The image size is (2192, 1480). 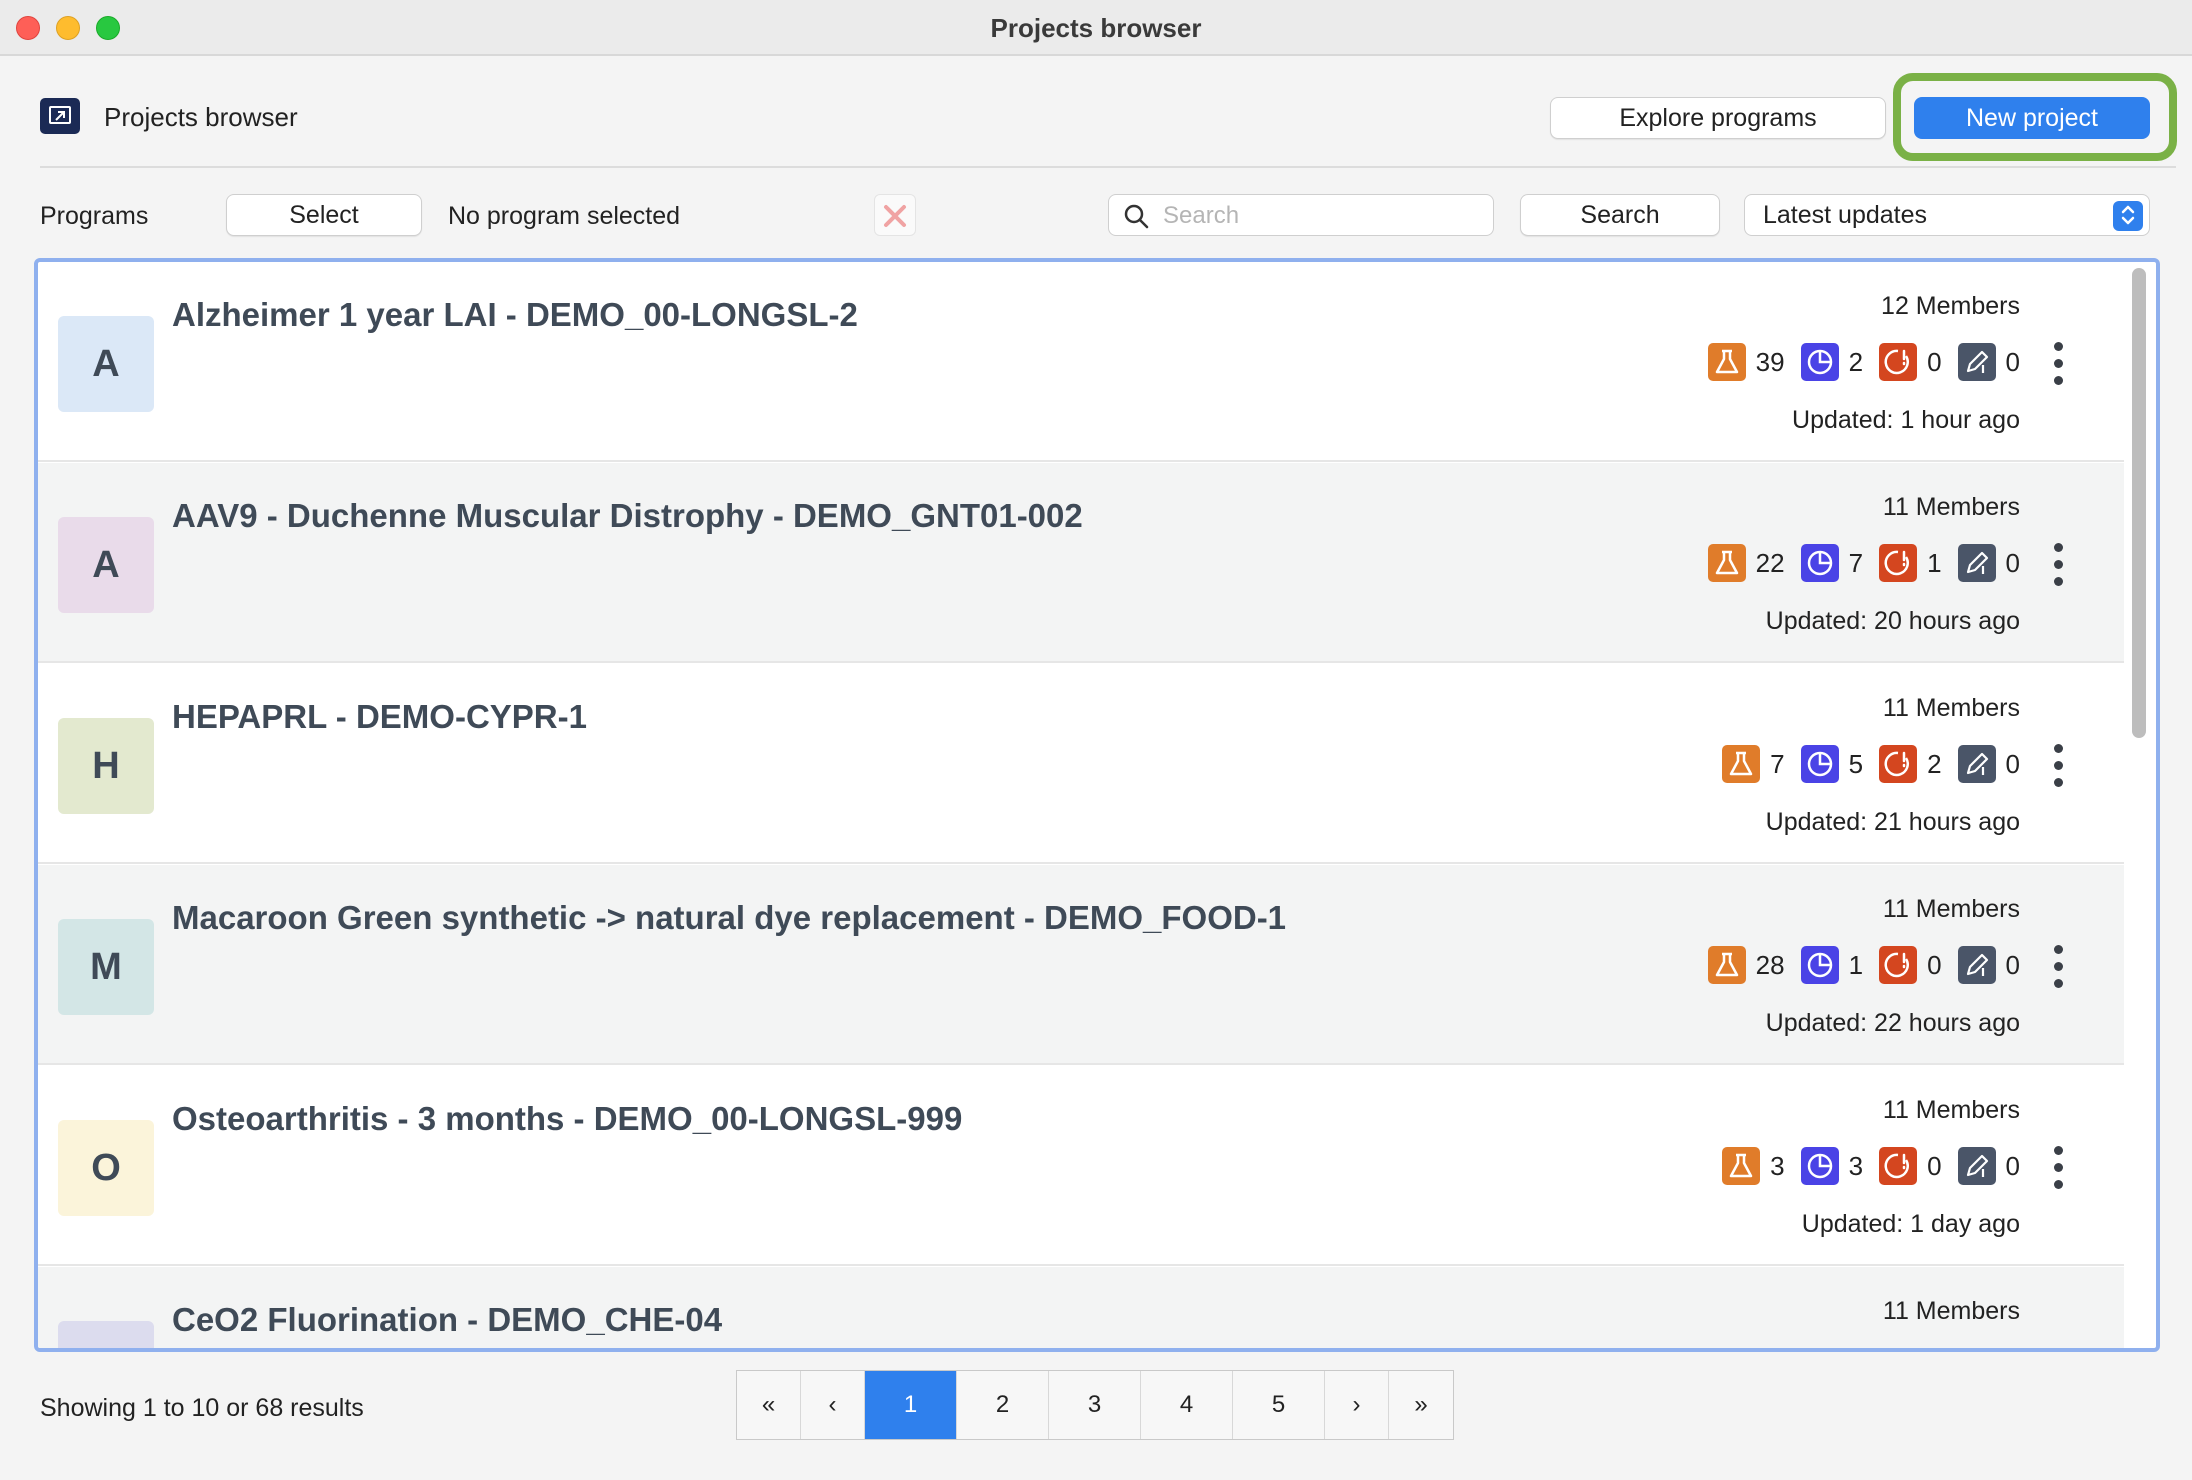 I want to click on page-button-4: 4, so click(x=1187, y=1405).